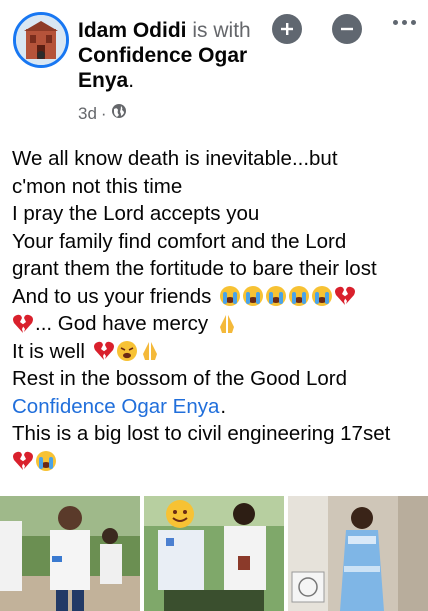 Image resolution: width=428 pixels, height=611 pixels. Describe the element at coordinates (48, 351) in the screenshot. I see `post-line-text: It is well` at that location.